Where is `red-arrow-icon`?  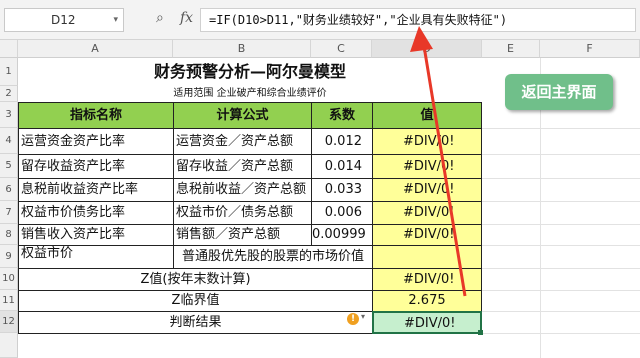 red-arrow-icon is located at coordinates (438, 161).